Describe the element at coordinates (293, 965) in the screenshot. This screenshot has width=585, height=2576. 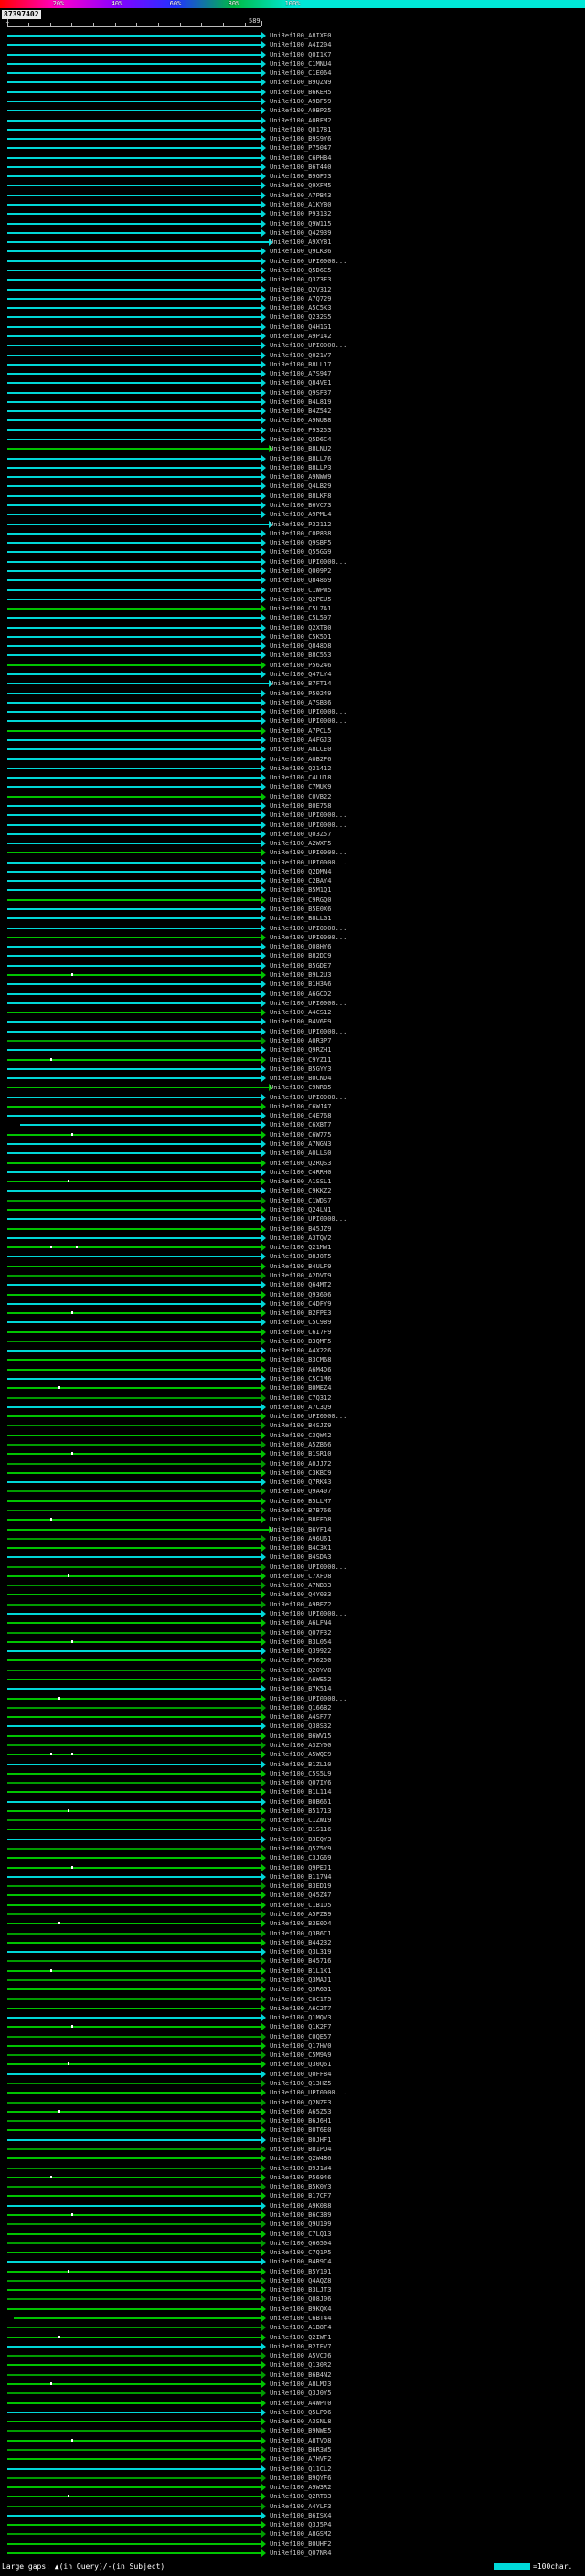
I see `hit-row: UniRef100_B5GDE7` at that location.